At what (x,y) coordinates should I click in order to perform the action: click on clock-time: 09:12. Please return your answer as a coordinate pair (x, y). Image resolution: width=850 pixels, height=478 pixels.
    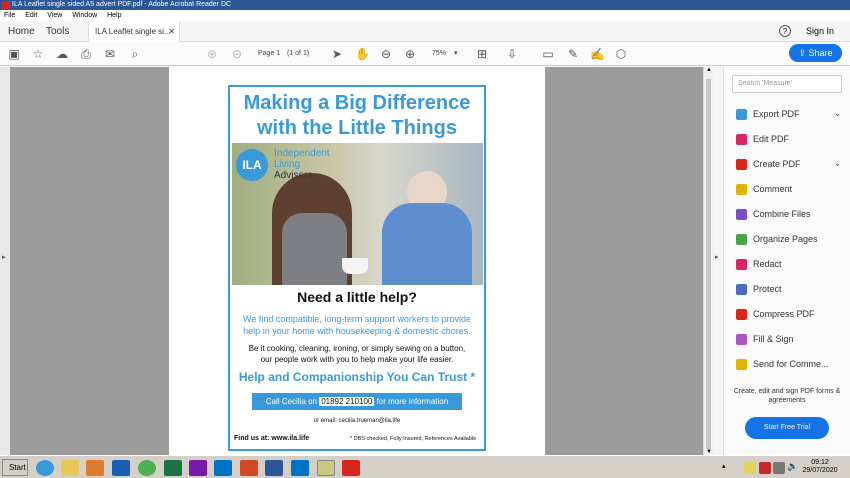
    Looking at the image, I should click on (820, 462).